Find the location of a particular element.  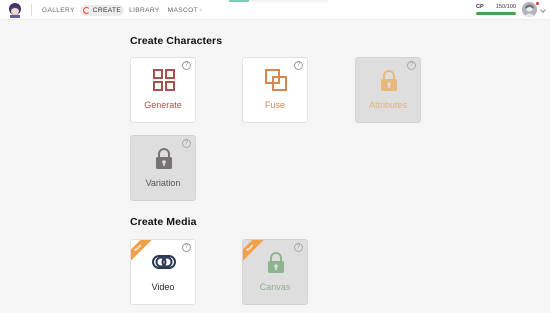

divider is located at coordinates (31, 10).